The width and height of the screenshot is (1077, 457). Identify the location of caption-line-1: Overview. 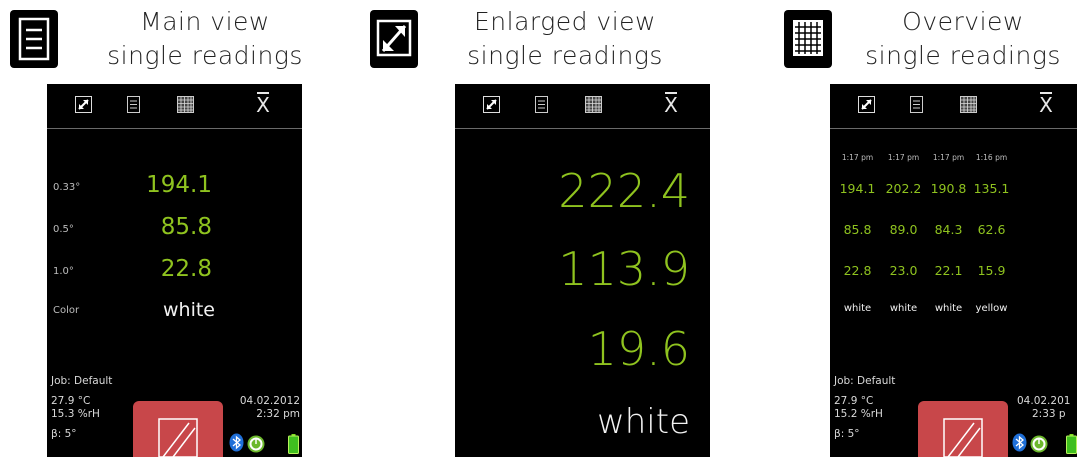
(963, 21).